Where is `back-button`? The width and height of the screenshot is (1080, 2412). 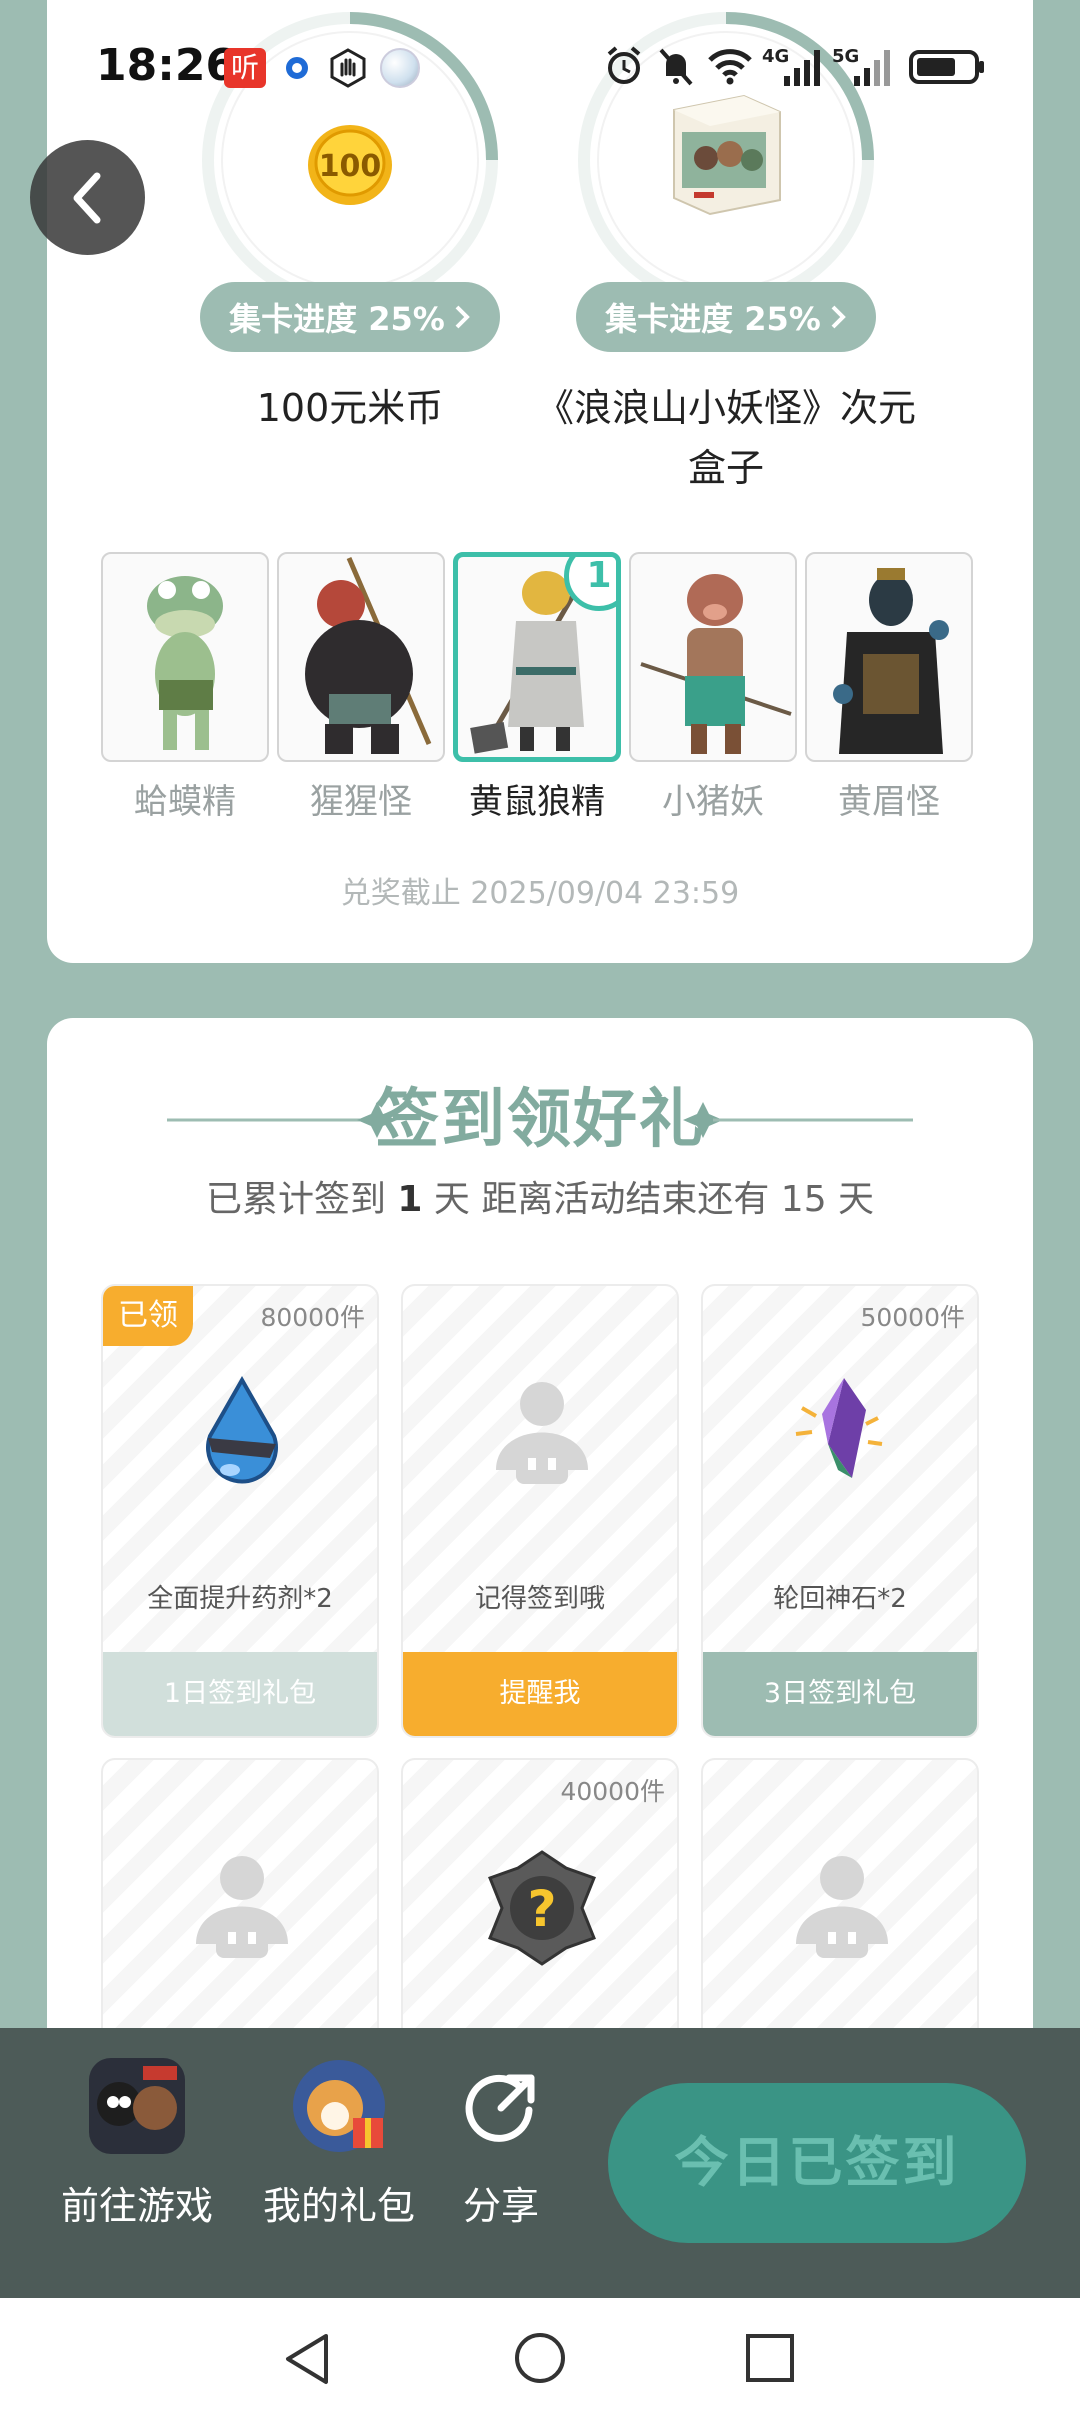
back-button is located at coordinates (87, 197).